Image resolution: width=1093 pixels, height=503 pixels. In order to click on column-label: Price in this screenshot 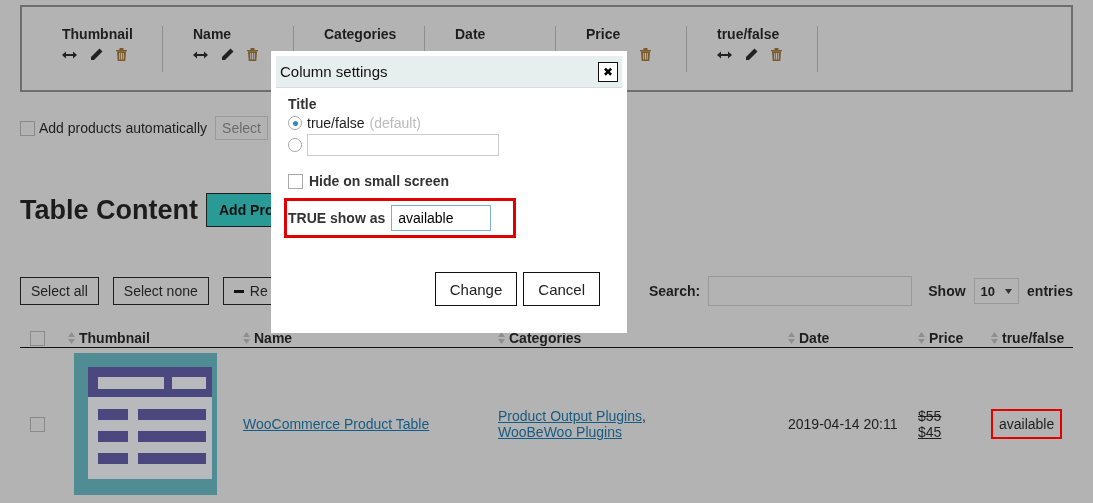, I will do `click(604, 33)`.